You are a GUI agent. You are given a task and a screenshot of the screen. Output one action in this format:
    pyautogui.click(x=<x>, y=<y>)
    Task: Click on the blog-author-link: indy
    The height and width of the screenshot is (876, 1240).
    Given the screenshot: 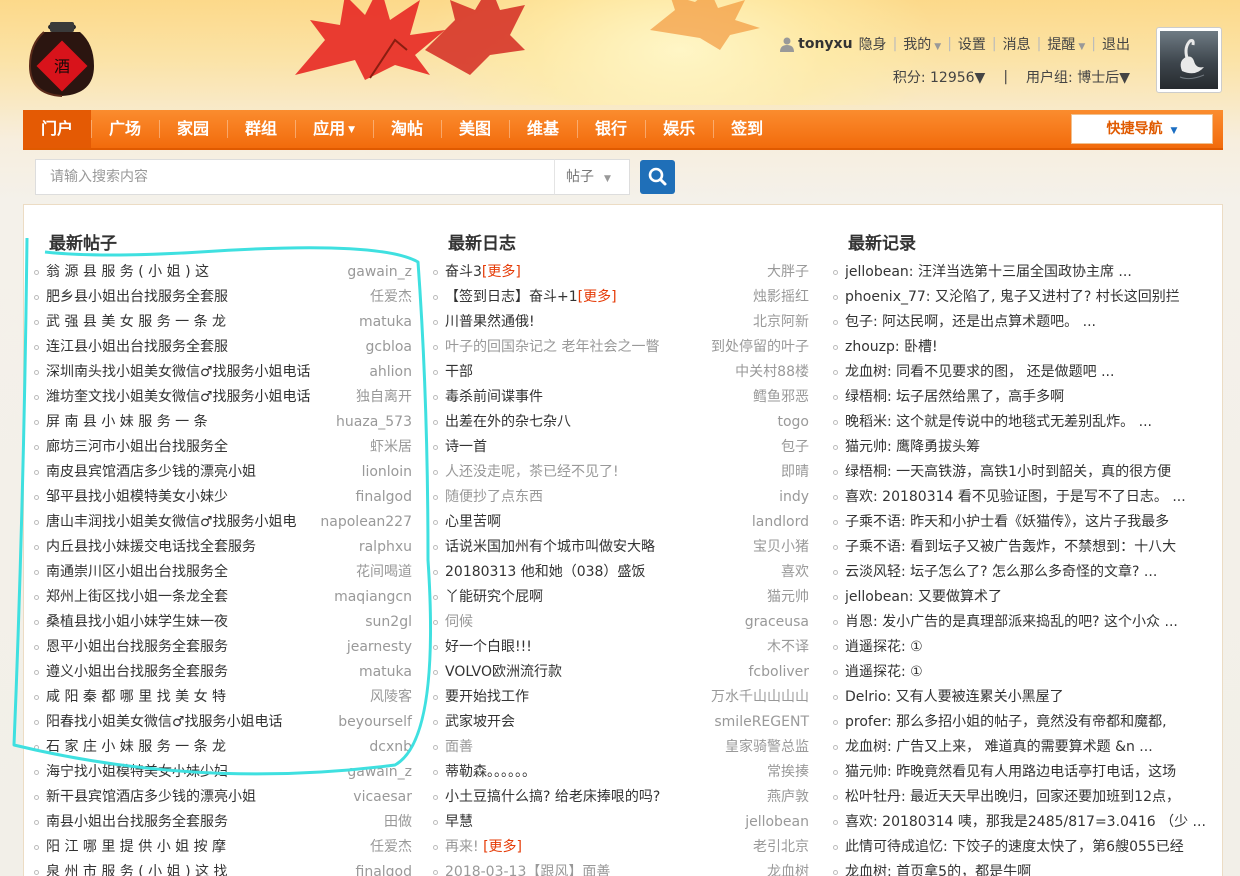 What is the action you would take?
    pyautogui.click(x=794, y=497)
    